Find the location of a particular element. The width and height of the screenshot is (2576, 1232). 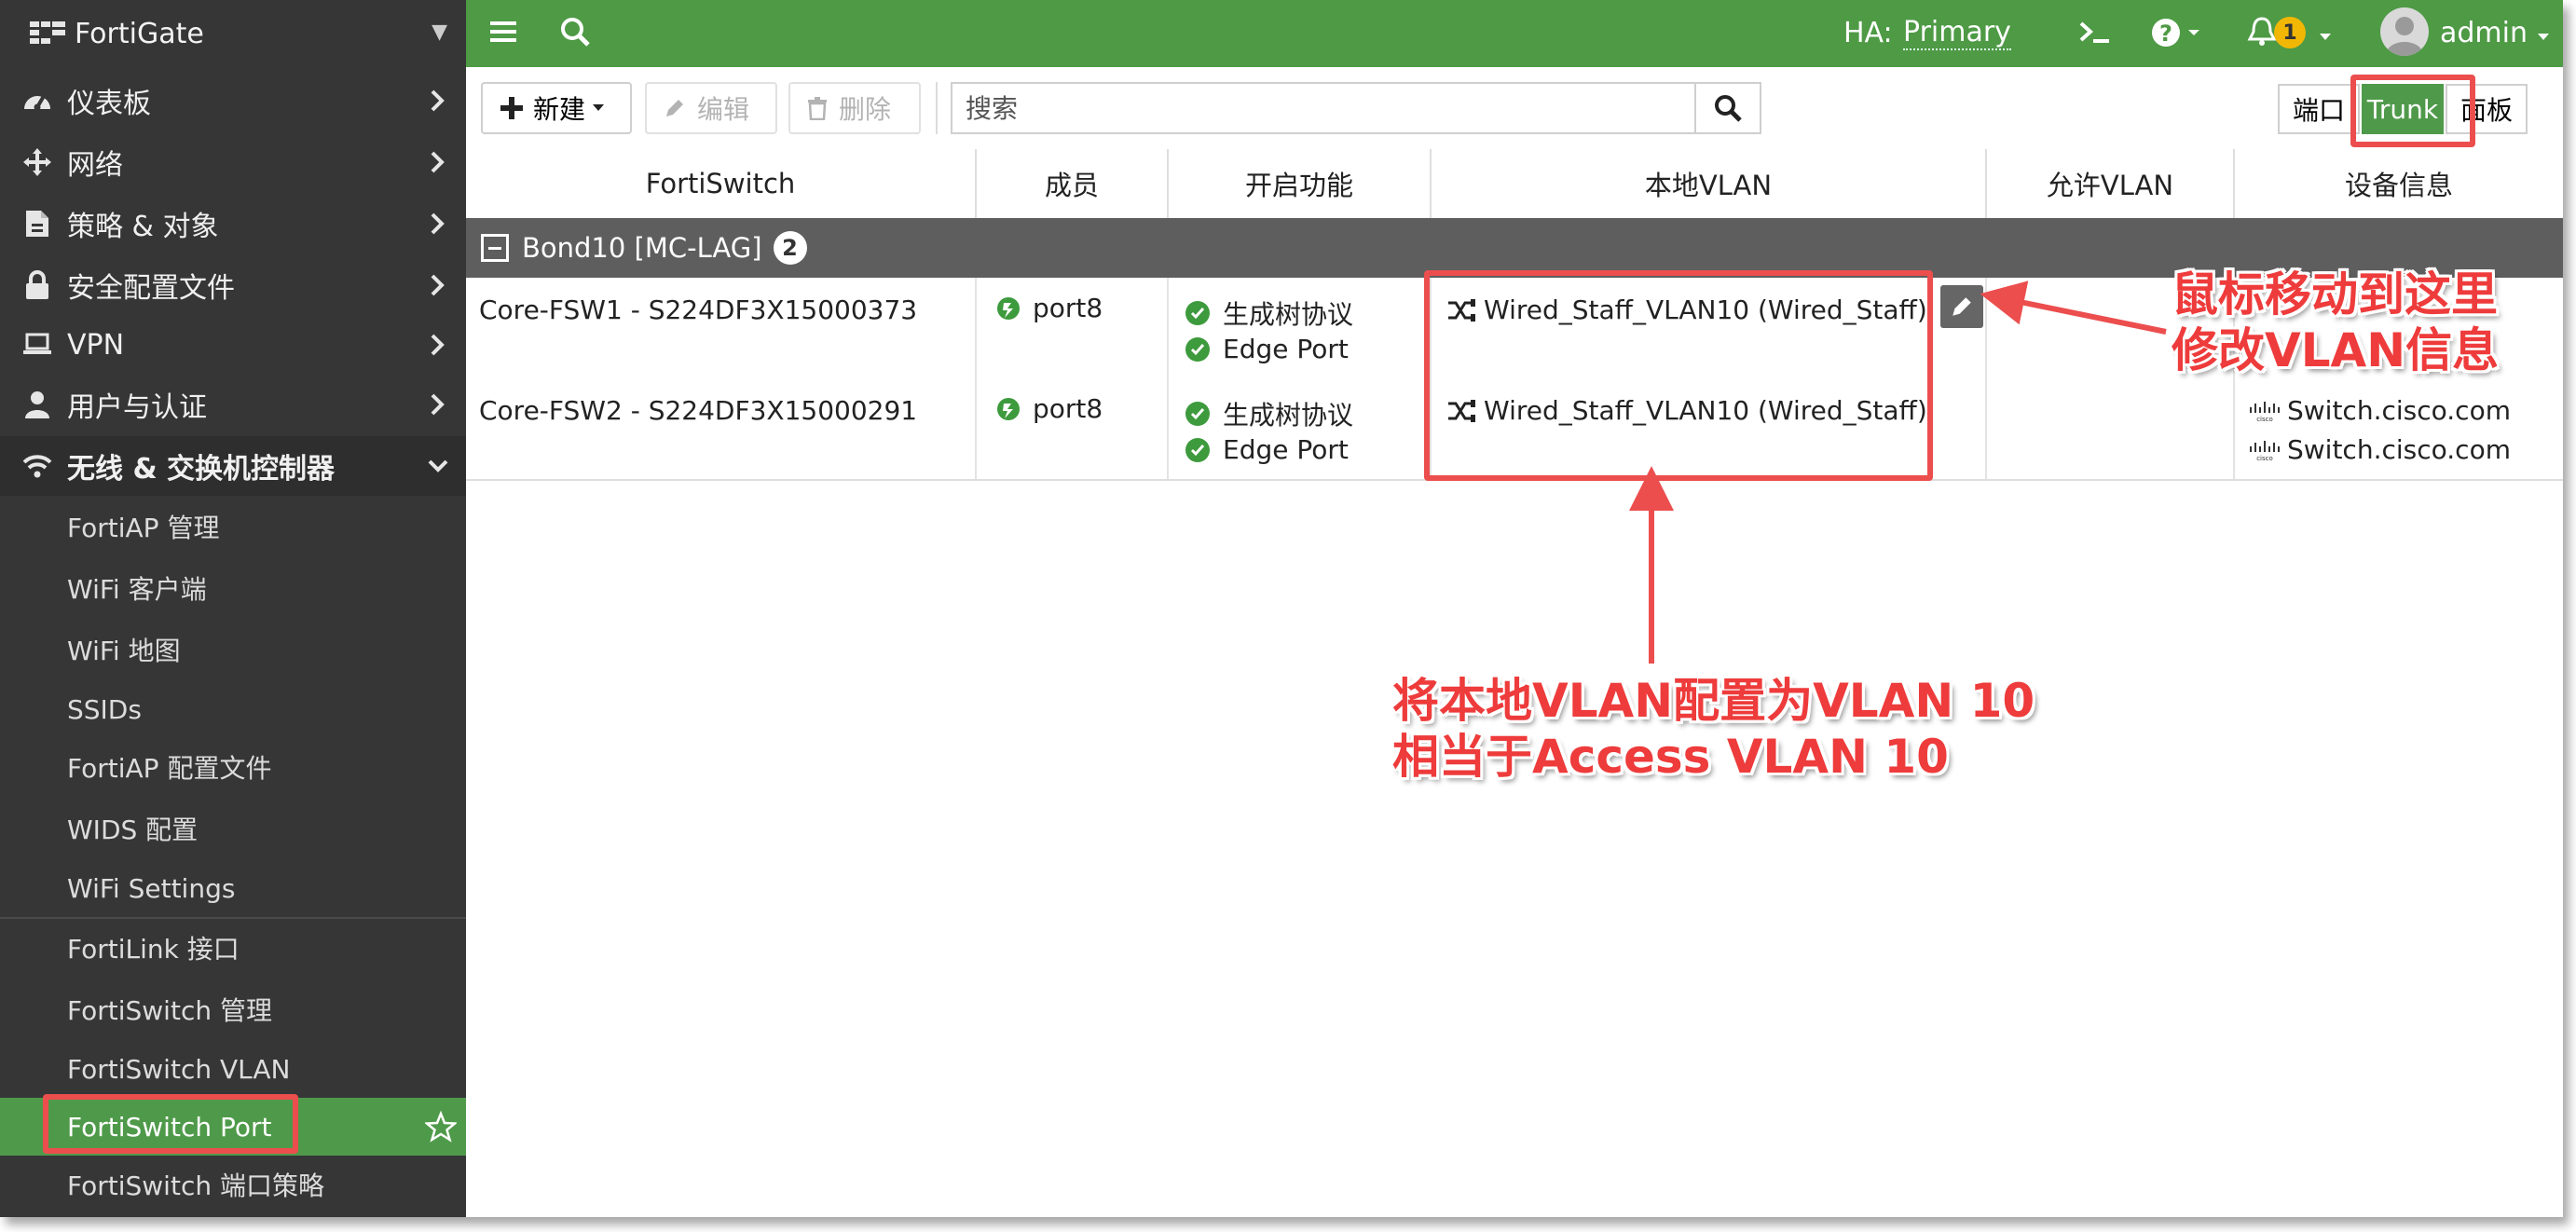

annotation-arrows is located at coordinates (1898, 472).